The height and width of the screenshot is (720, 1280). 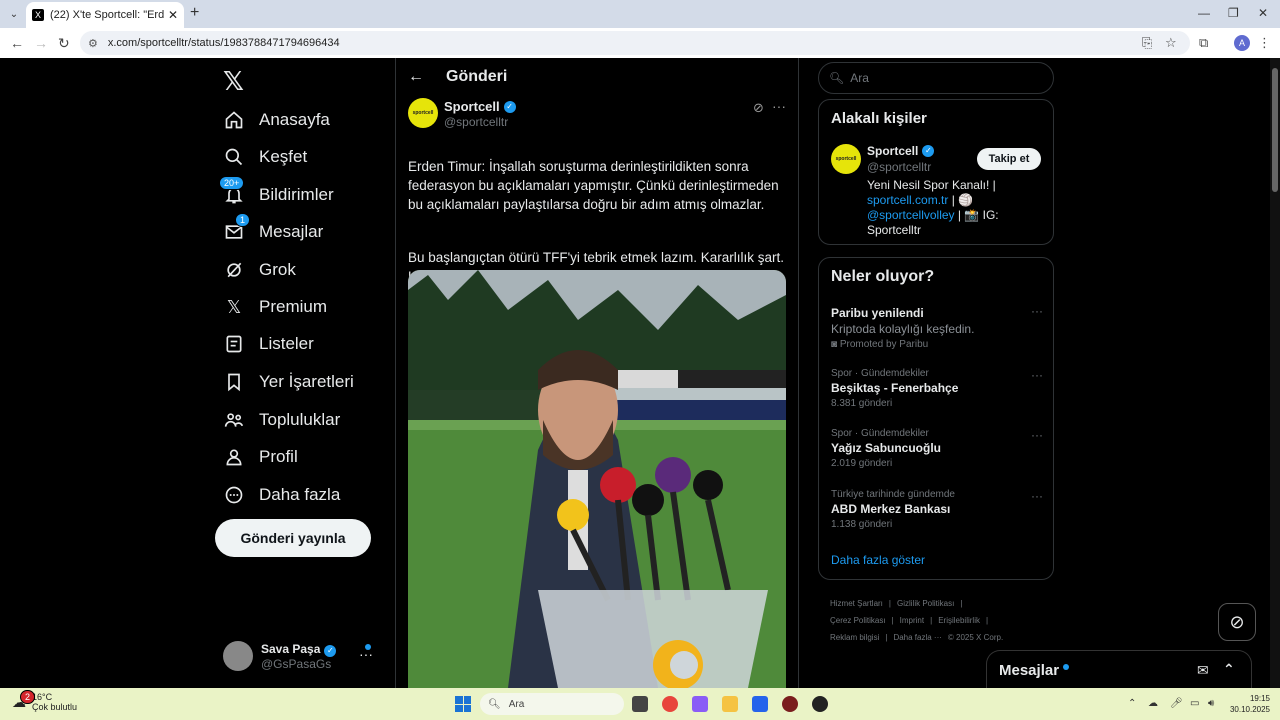 I want to click on footer-link: Daha fazla ···, so click(x=917, y=637).